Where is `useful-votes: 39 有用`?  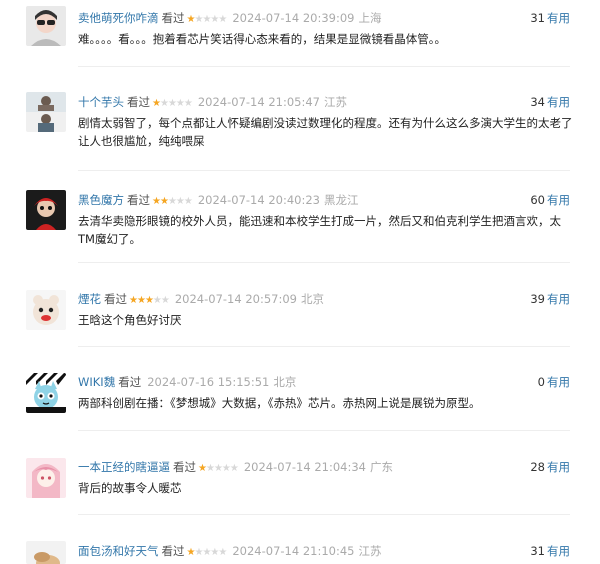
useful-votes: 39 有用 is located at coordinates (550, 299).